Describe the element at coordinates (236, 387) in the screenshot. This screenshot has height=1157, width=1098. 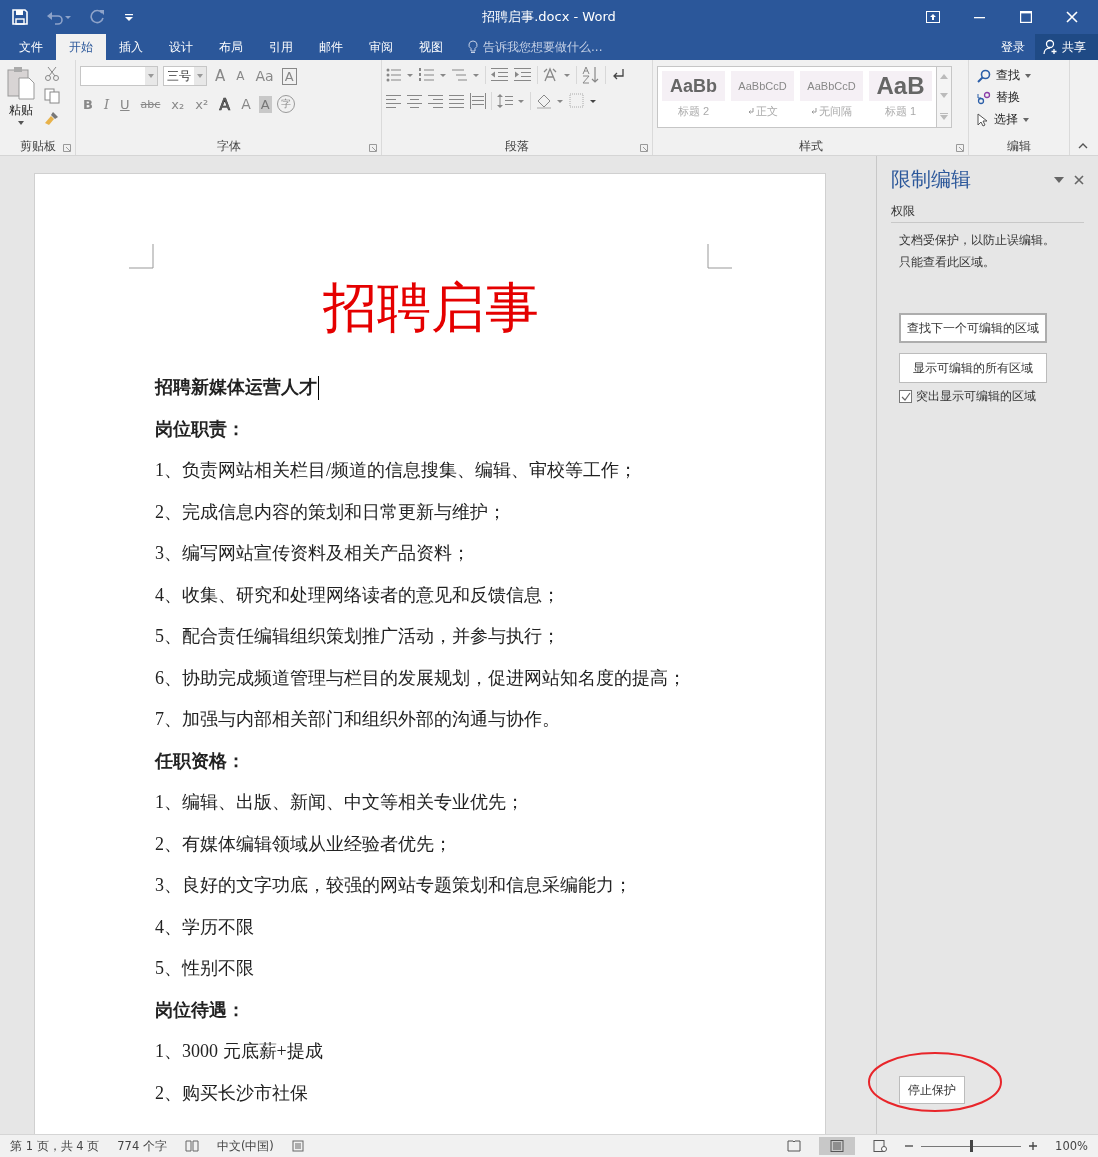
I see `document-text: 招聘新媒体运营人才` at that location.